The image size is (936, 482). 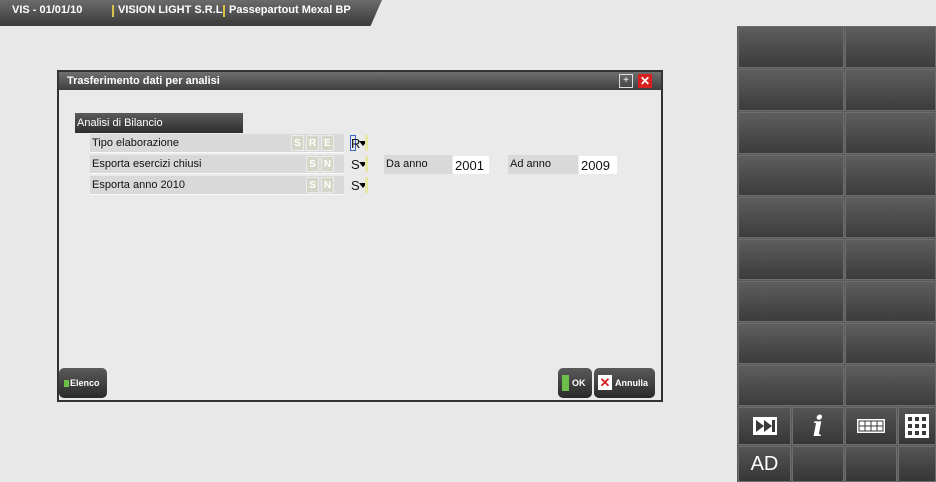 I want to click on ad-anno-label-box: Ad anno, so click(x=543, y=164).